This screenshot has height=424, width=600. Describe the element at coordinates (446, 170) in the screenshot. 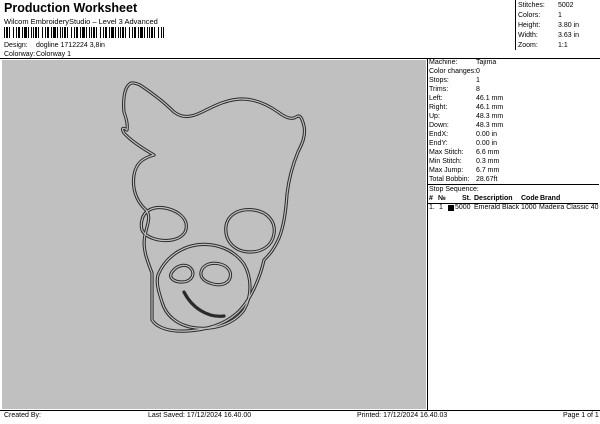

I see `info-key: Max Jump:` at that location.